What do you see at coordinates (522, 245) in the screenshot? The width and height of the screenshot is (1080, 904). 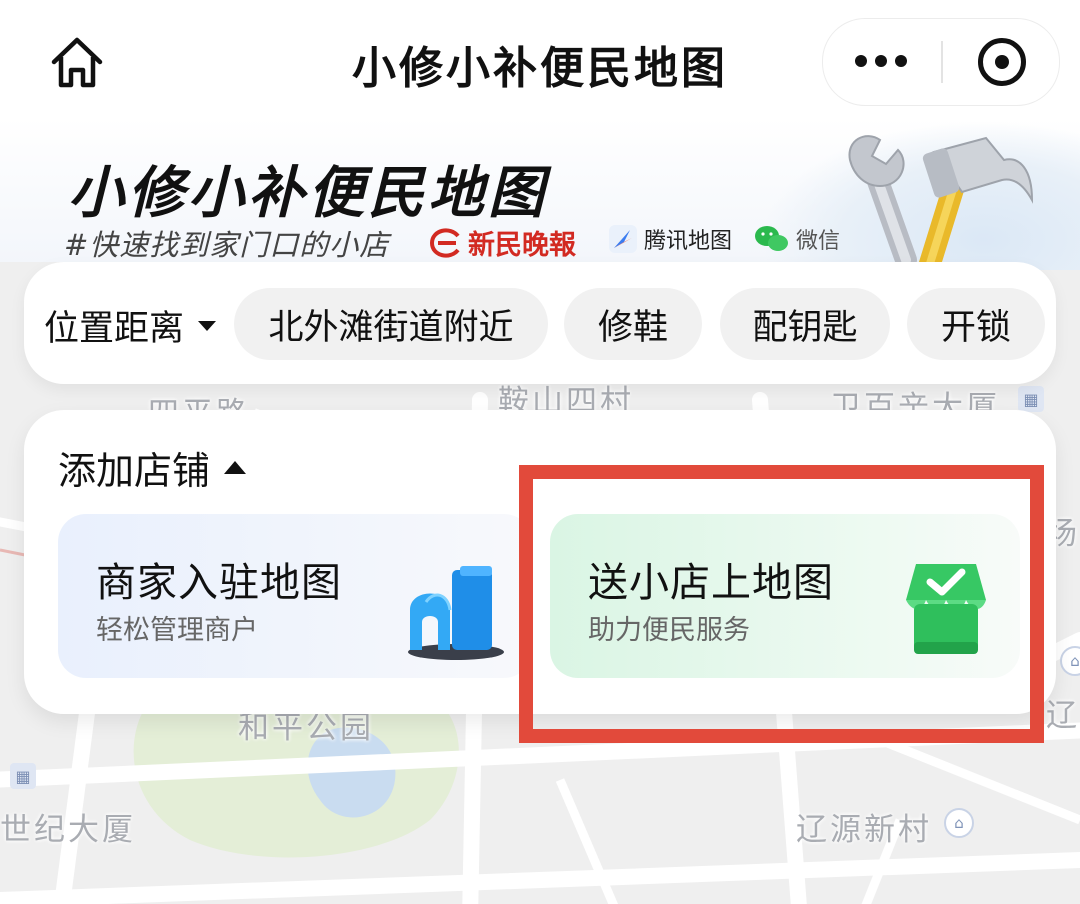 I see `partner-name: 新民晚報` at bounding box center [522, 245].